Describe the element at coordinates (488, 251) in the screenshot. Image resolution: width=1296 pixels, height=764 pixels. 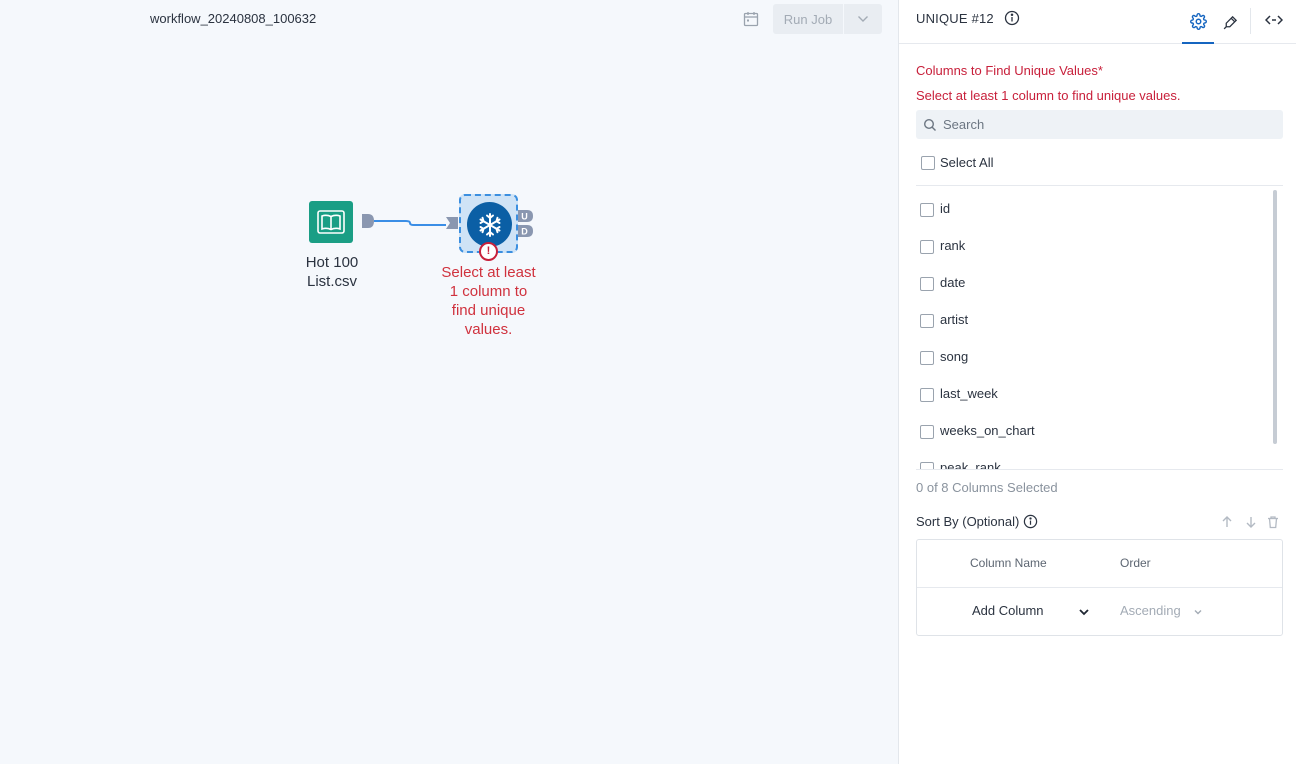
I see `error-icon: !` at that location.